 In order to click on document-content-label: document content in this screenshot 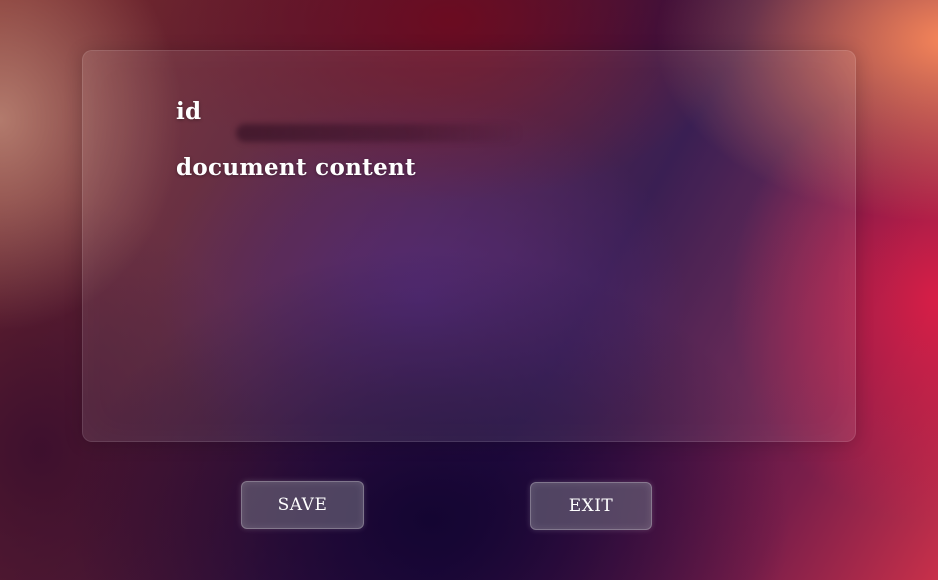, I will do `click(296, 167)`.